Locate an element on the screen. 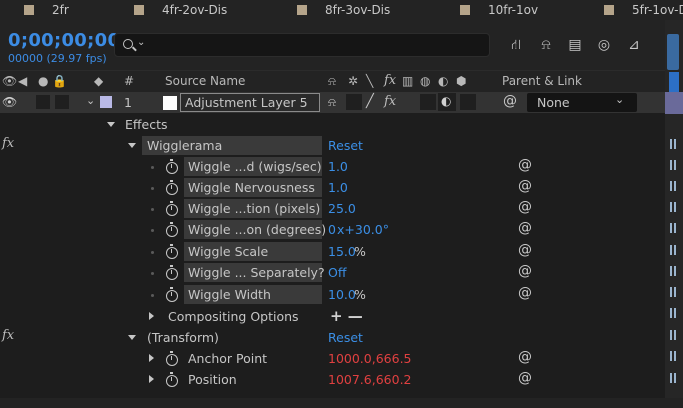  add-remove-mask-controls: + — is located at coordinates (346, 316).